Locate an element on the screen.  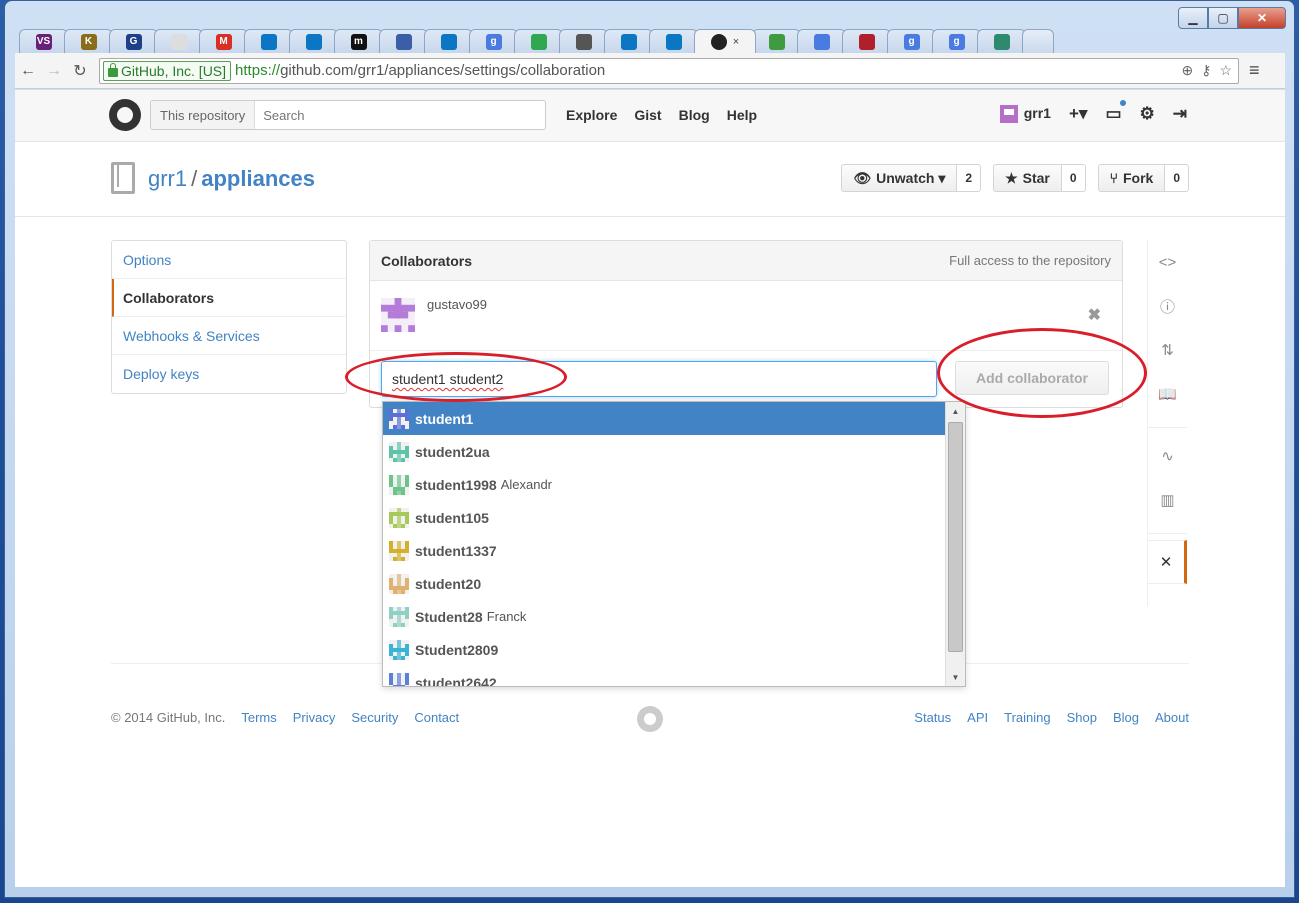
minimize-button: ▁ is located at coordinates (1193, 18).